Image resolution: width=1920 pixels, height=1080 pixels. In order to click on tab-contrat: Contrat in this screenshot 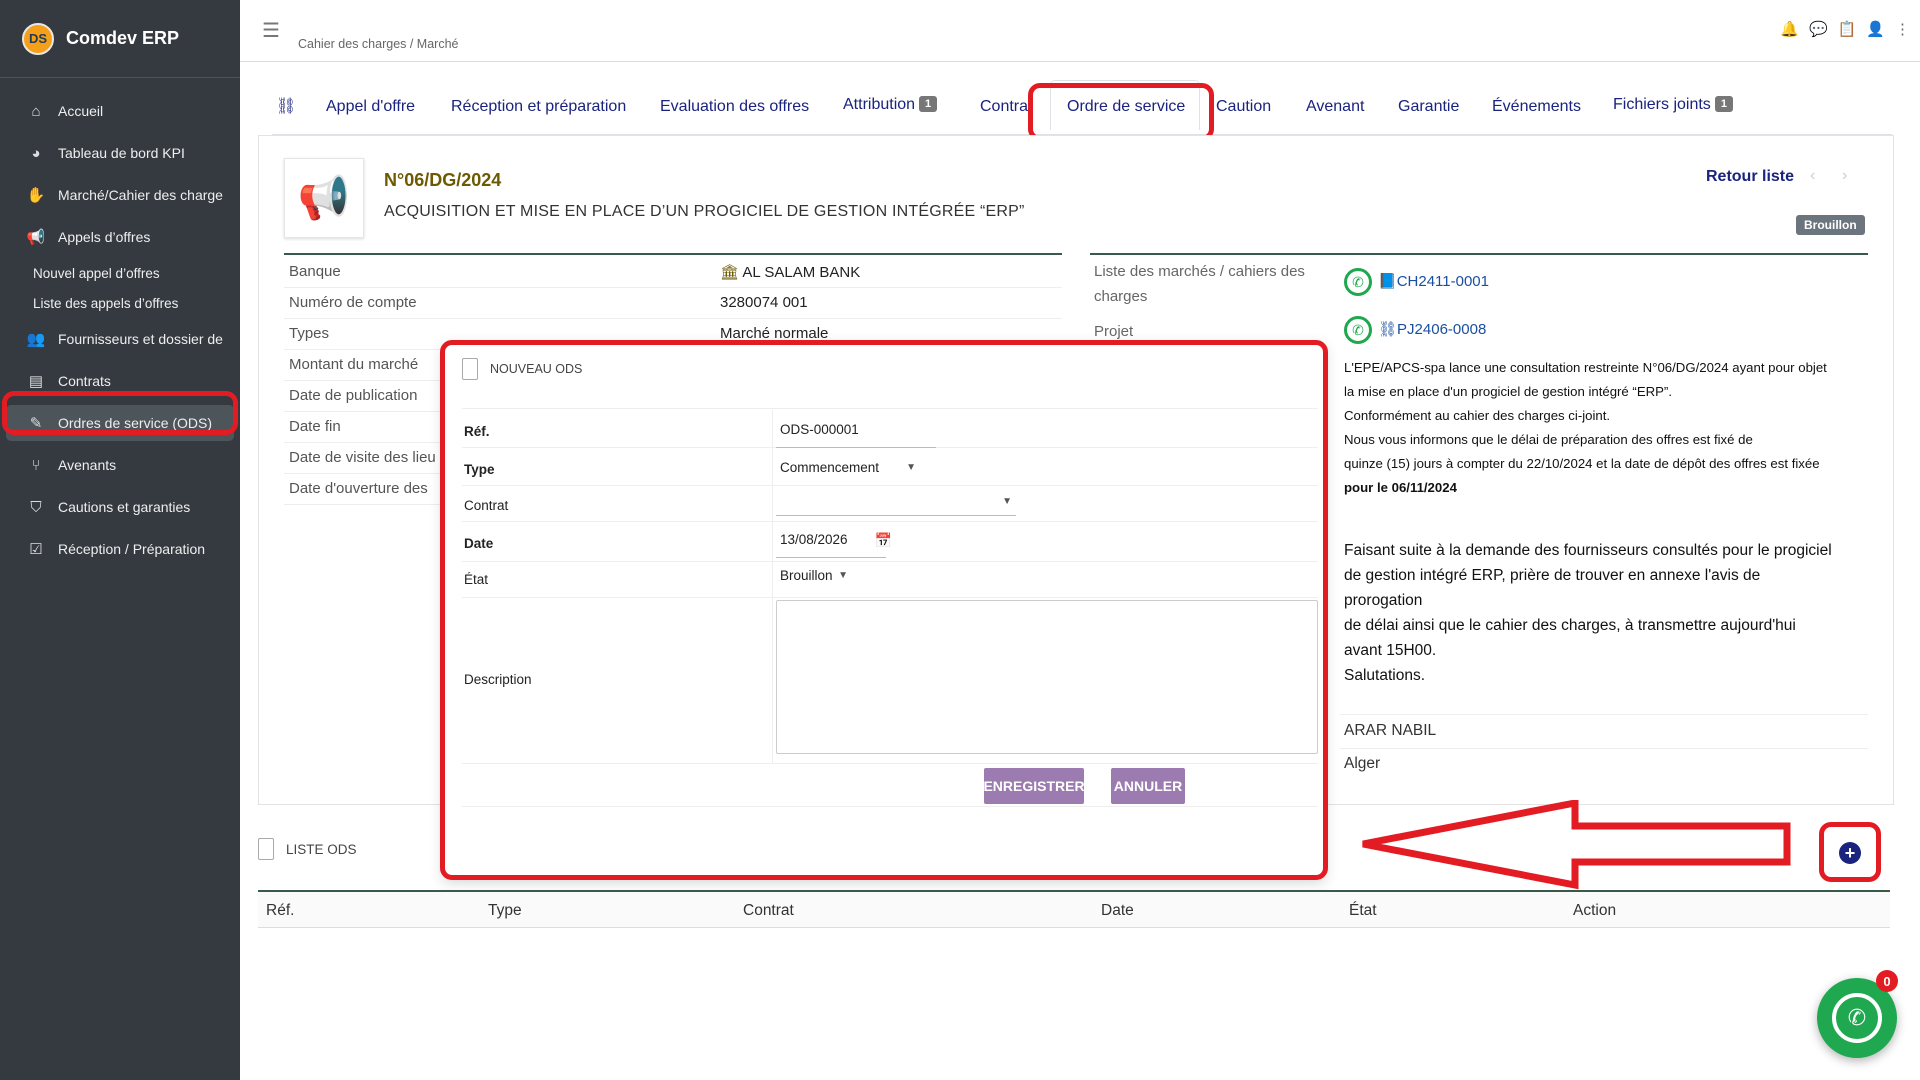, I will do `click(1005, 107)`.